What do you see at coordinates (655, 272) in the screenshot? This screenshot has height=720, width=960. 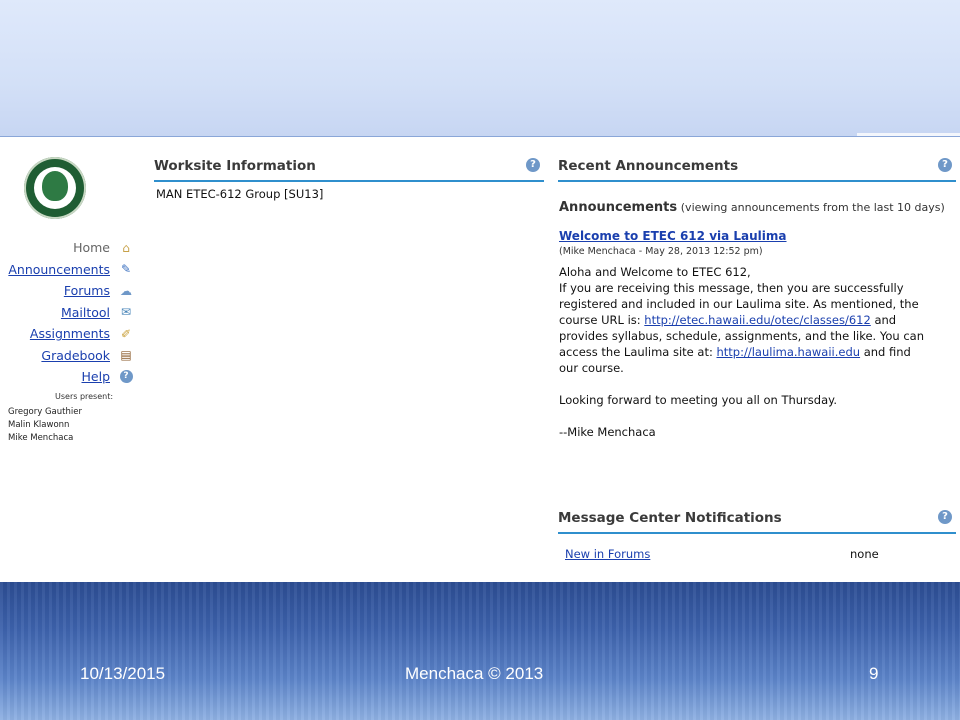 I see `announcement-line: Aloha and Welcome to ETEC 612,` at bounding box center [655, 272].